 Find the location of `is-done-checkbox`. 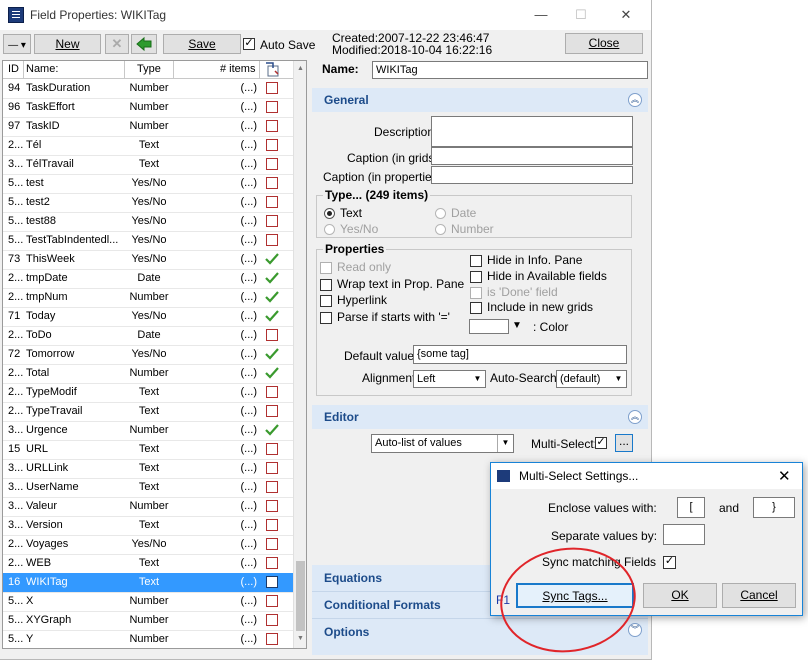

is-done-checkbox is located at coordinates (476, 293).